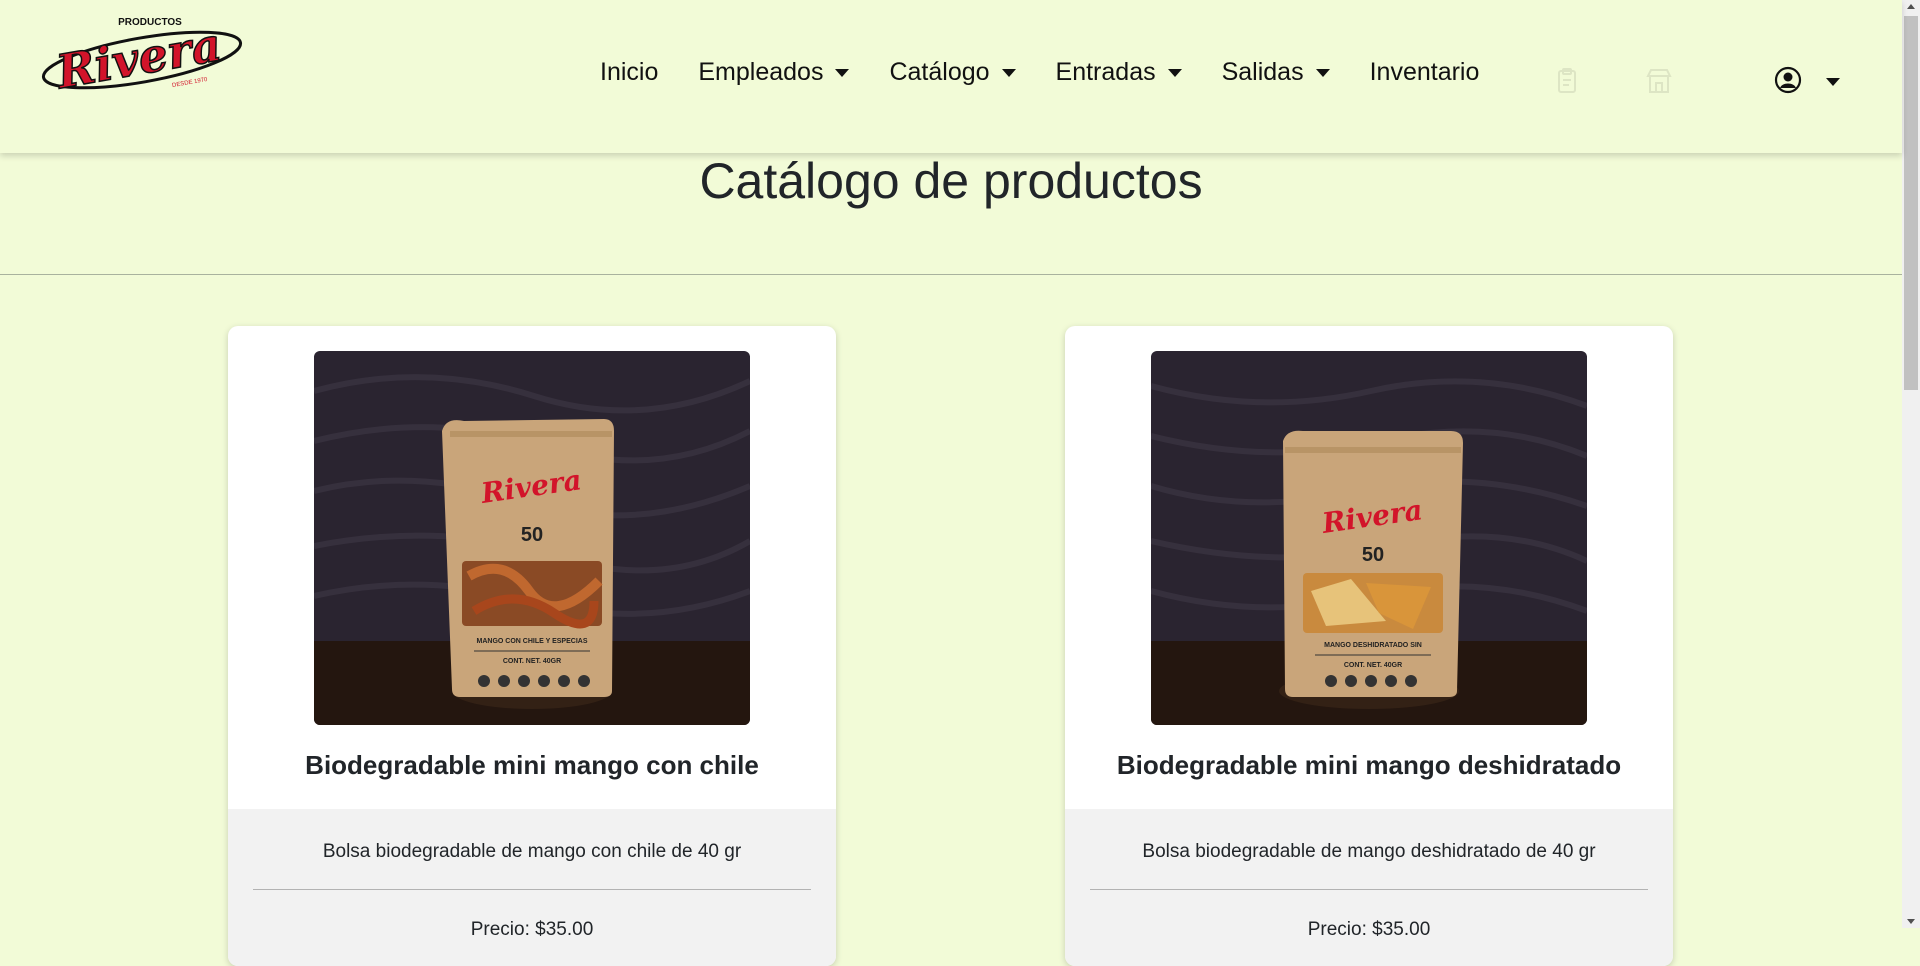 The height and width of the screenshot is (966, 1920). I want to click on vertical-scrollbar, so click(1911, 464).